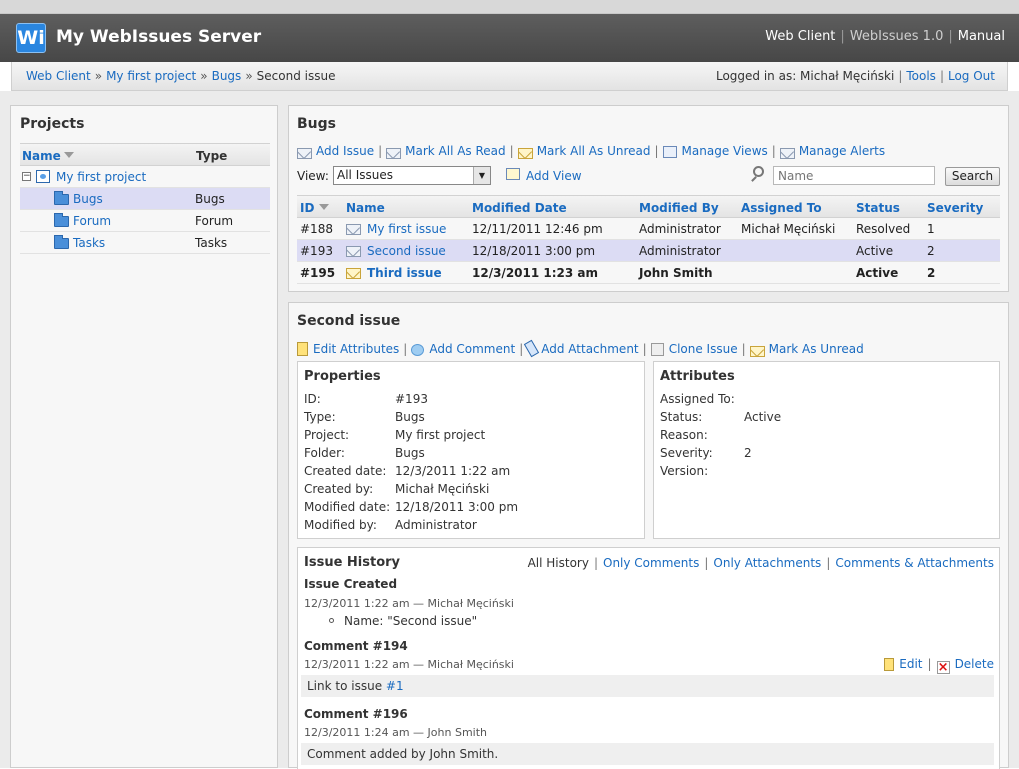 This screenshot has height=769, width=1019. I want to click on add-attachment-button: Add Attachment, so click(589, 349).